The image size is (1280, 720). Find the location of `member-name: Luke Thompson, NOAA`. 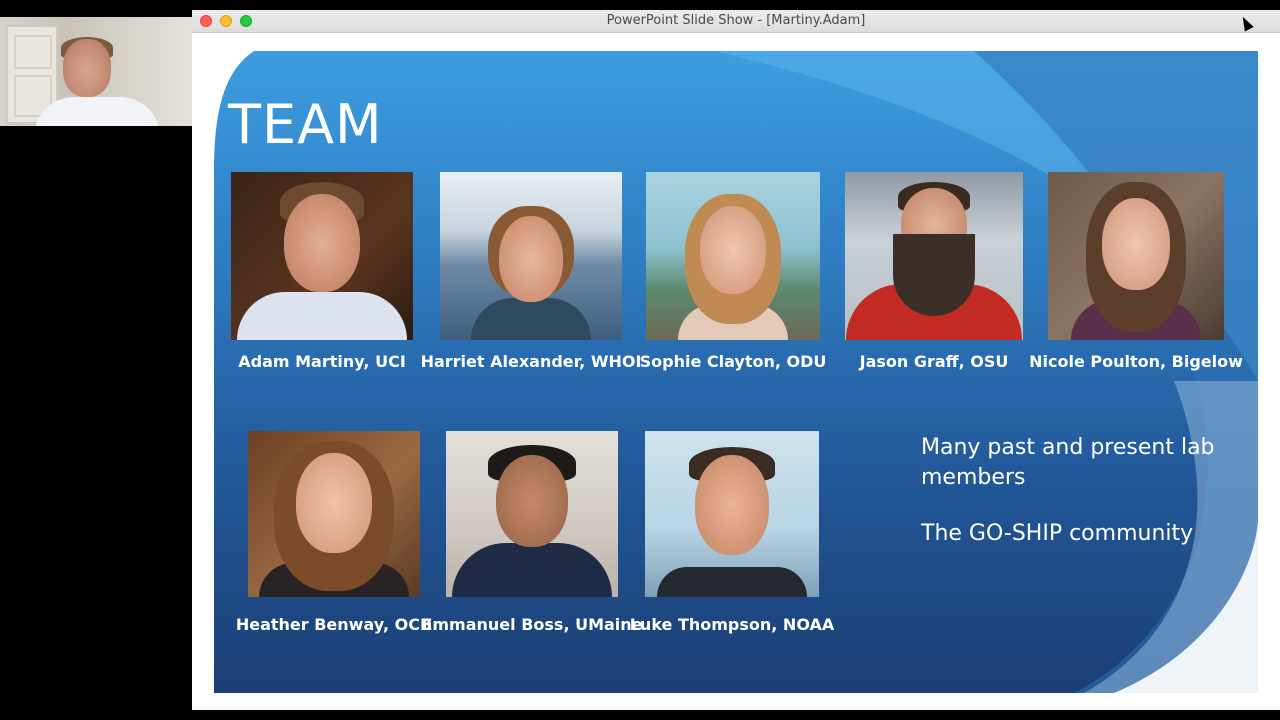

member-name: Luke Thompson, NOAA is located at coordinates (732, 624).